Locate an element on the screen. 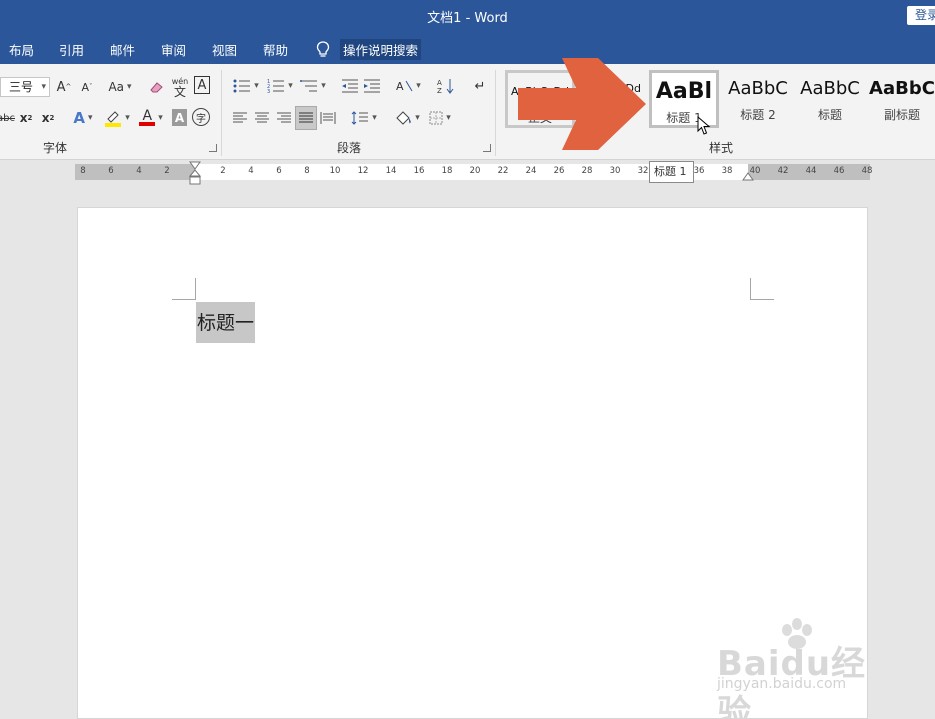  tab-help: 帮助 is located at coordinates (275, 49).